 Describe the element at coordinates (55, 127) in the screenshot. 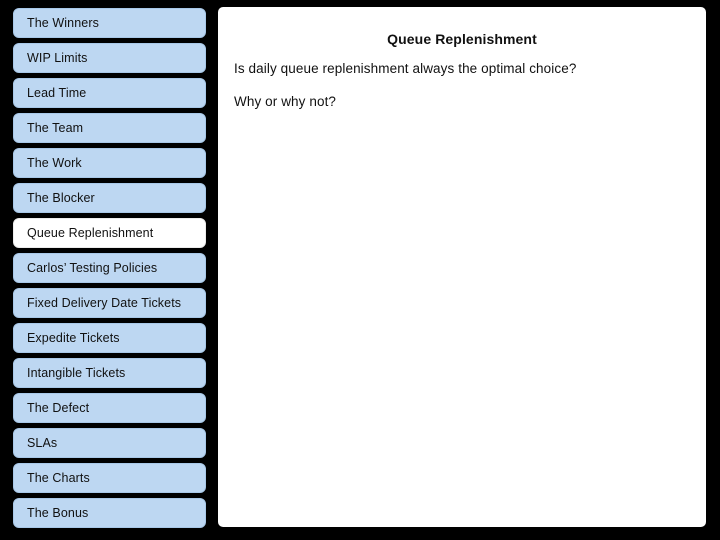

I see `sidebar-item-label: The Team` at that location.